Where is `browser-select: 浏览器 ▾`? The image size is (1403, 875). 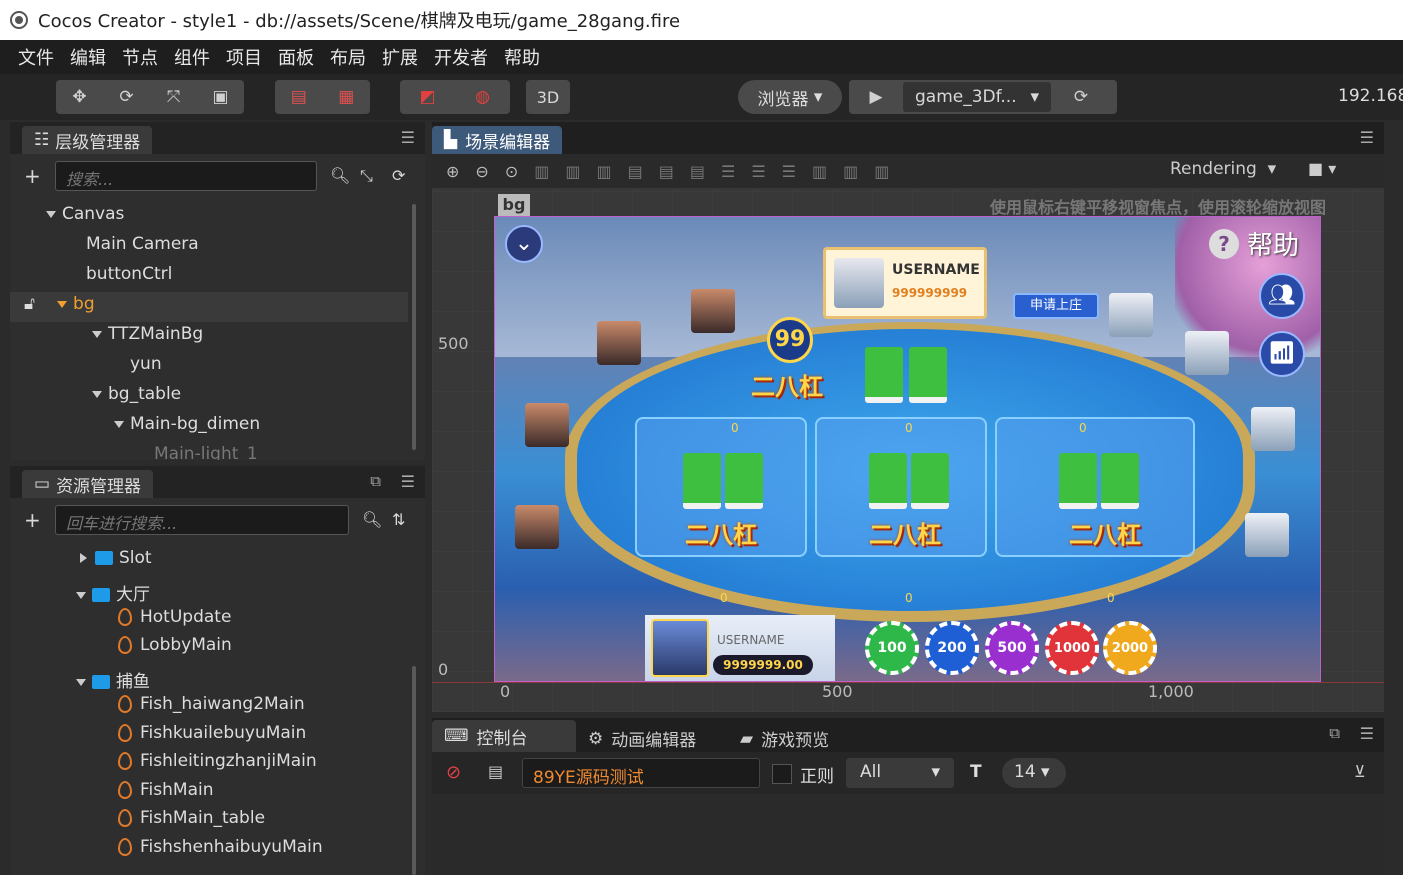 browser-select: 浏览器 ▾ is located at coordinates (790, 97).